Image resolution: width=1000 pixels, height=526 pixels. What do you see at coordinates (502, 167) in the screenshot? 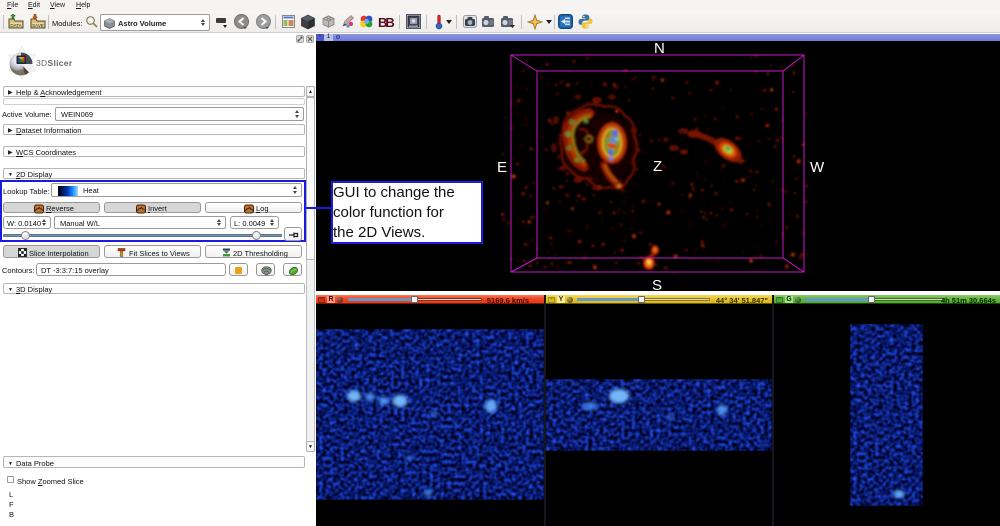
I see `svg-text: E` at bounding box center [502, 167].